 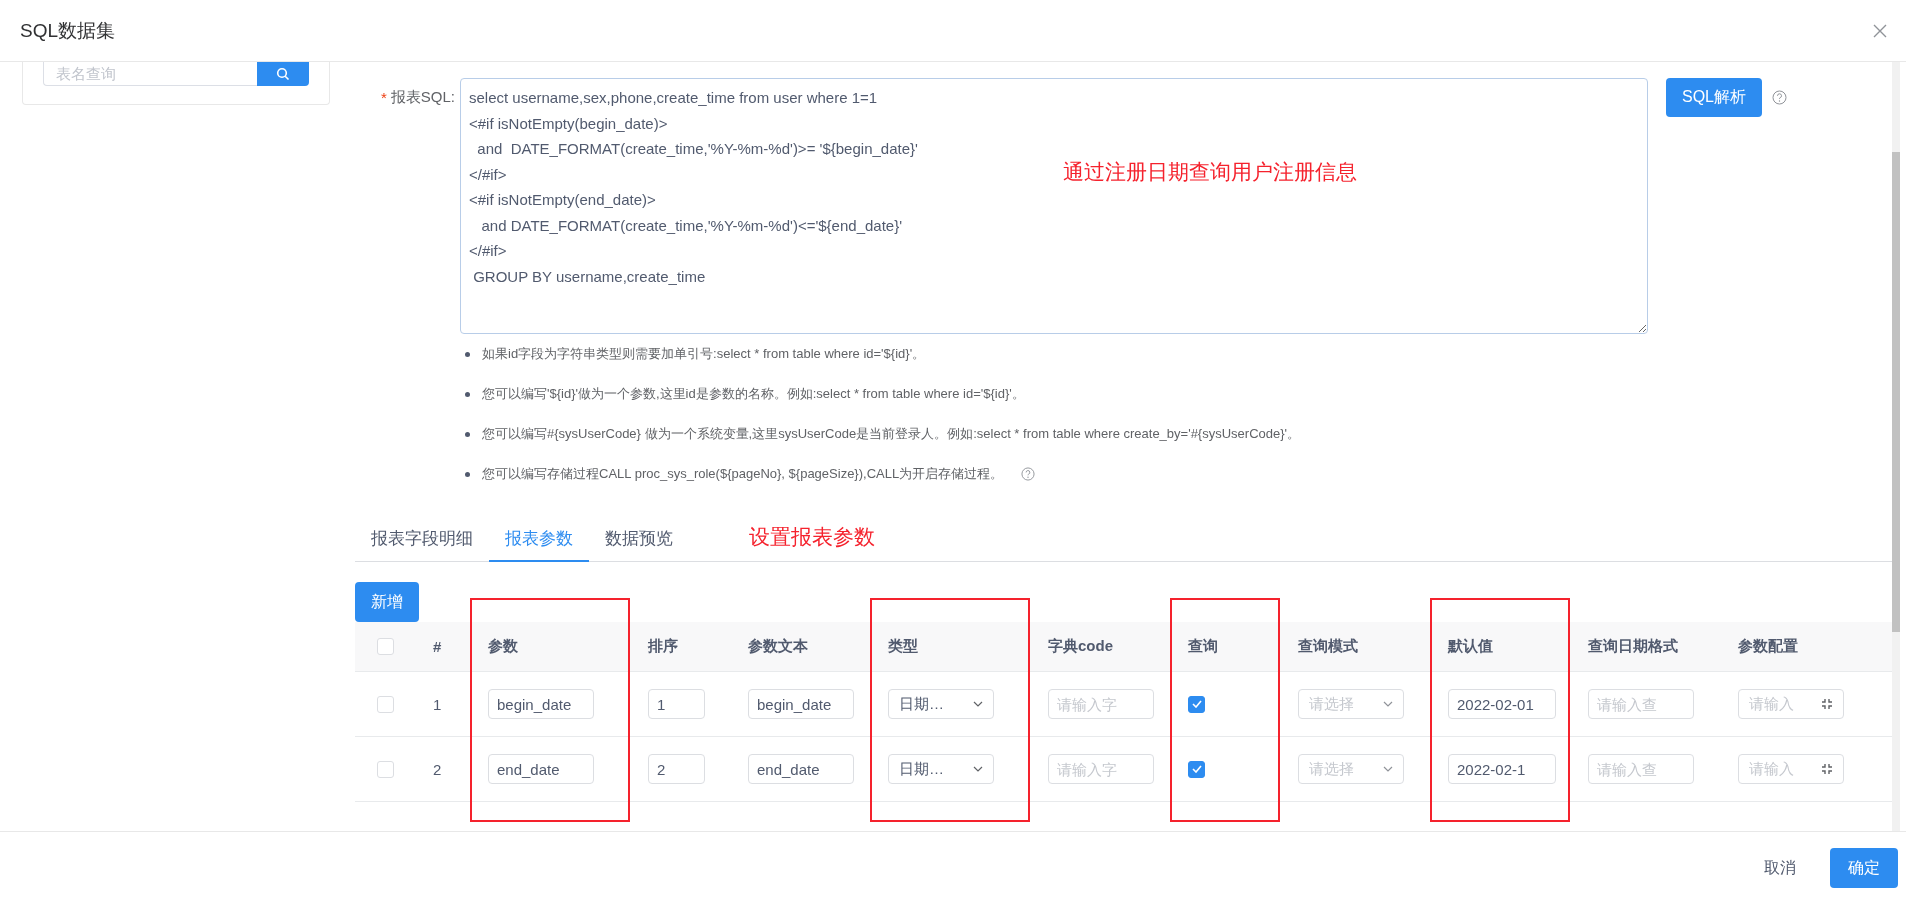 I want to click on tab: 数据预览, so click(x=639, y=544).